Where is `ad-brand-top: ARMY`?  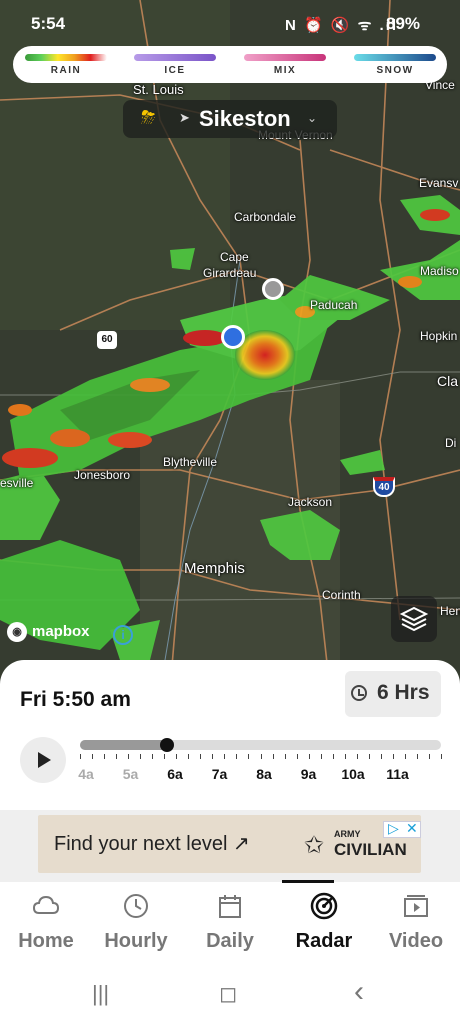 ad-brand-top: ARMY is located at coordinates (347, 834).